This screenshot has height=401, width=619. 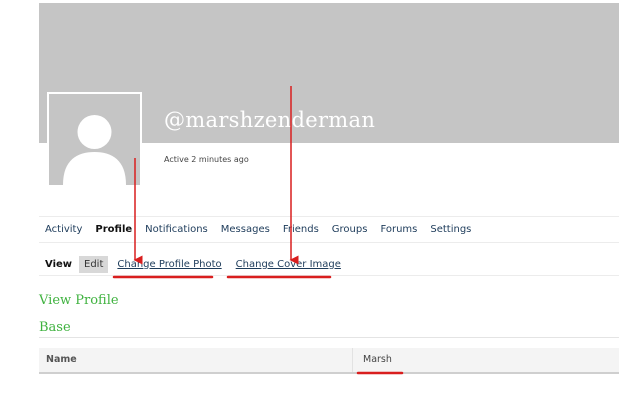 I want to click on view-profile-heading: View Profile, so click(x=79, y=300).